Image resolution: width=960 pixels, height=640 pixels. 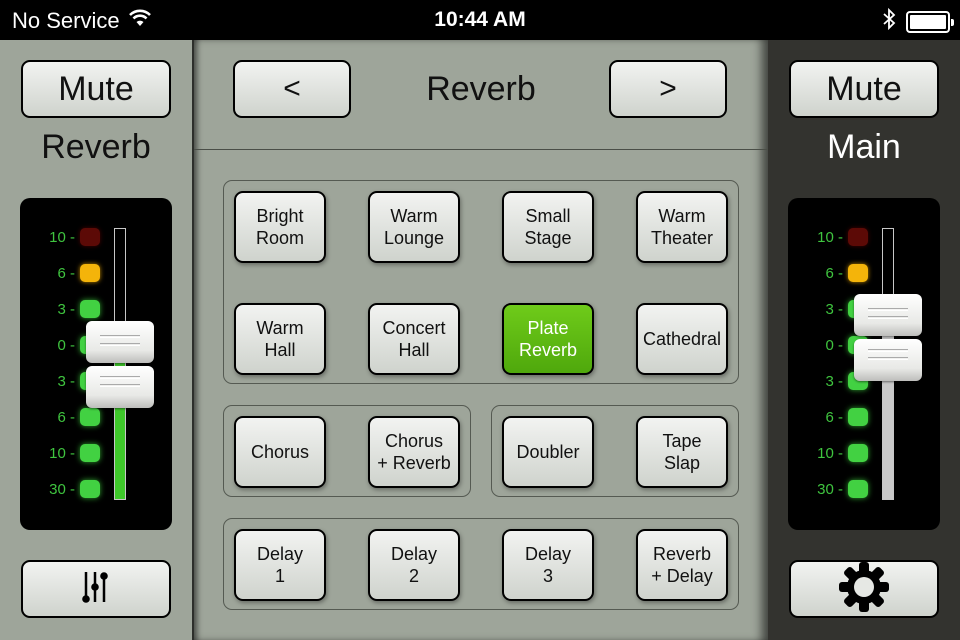 I want to click on preset-button-warm-hall: Warm Hall, so click(x=280, y=339).